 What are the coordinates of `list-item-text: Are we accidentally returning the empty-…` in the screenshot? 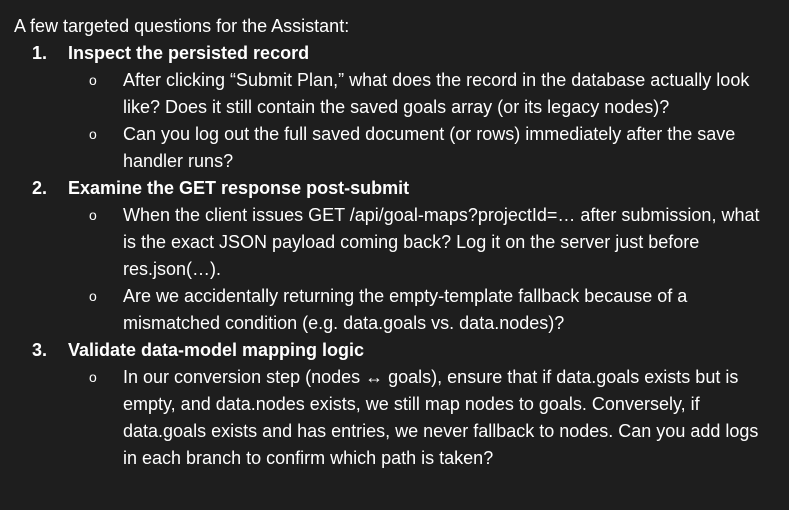 It's located at (405, 309).